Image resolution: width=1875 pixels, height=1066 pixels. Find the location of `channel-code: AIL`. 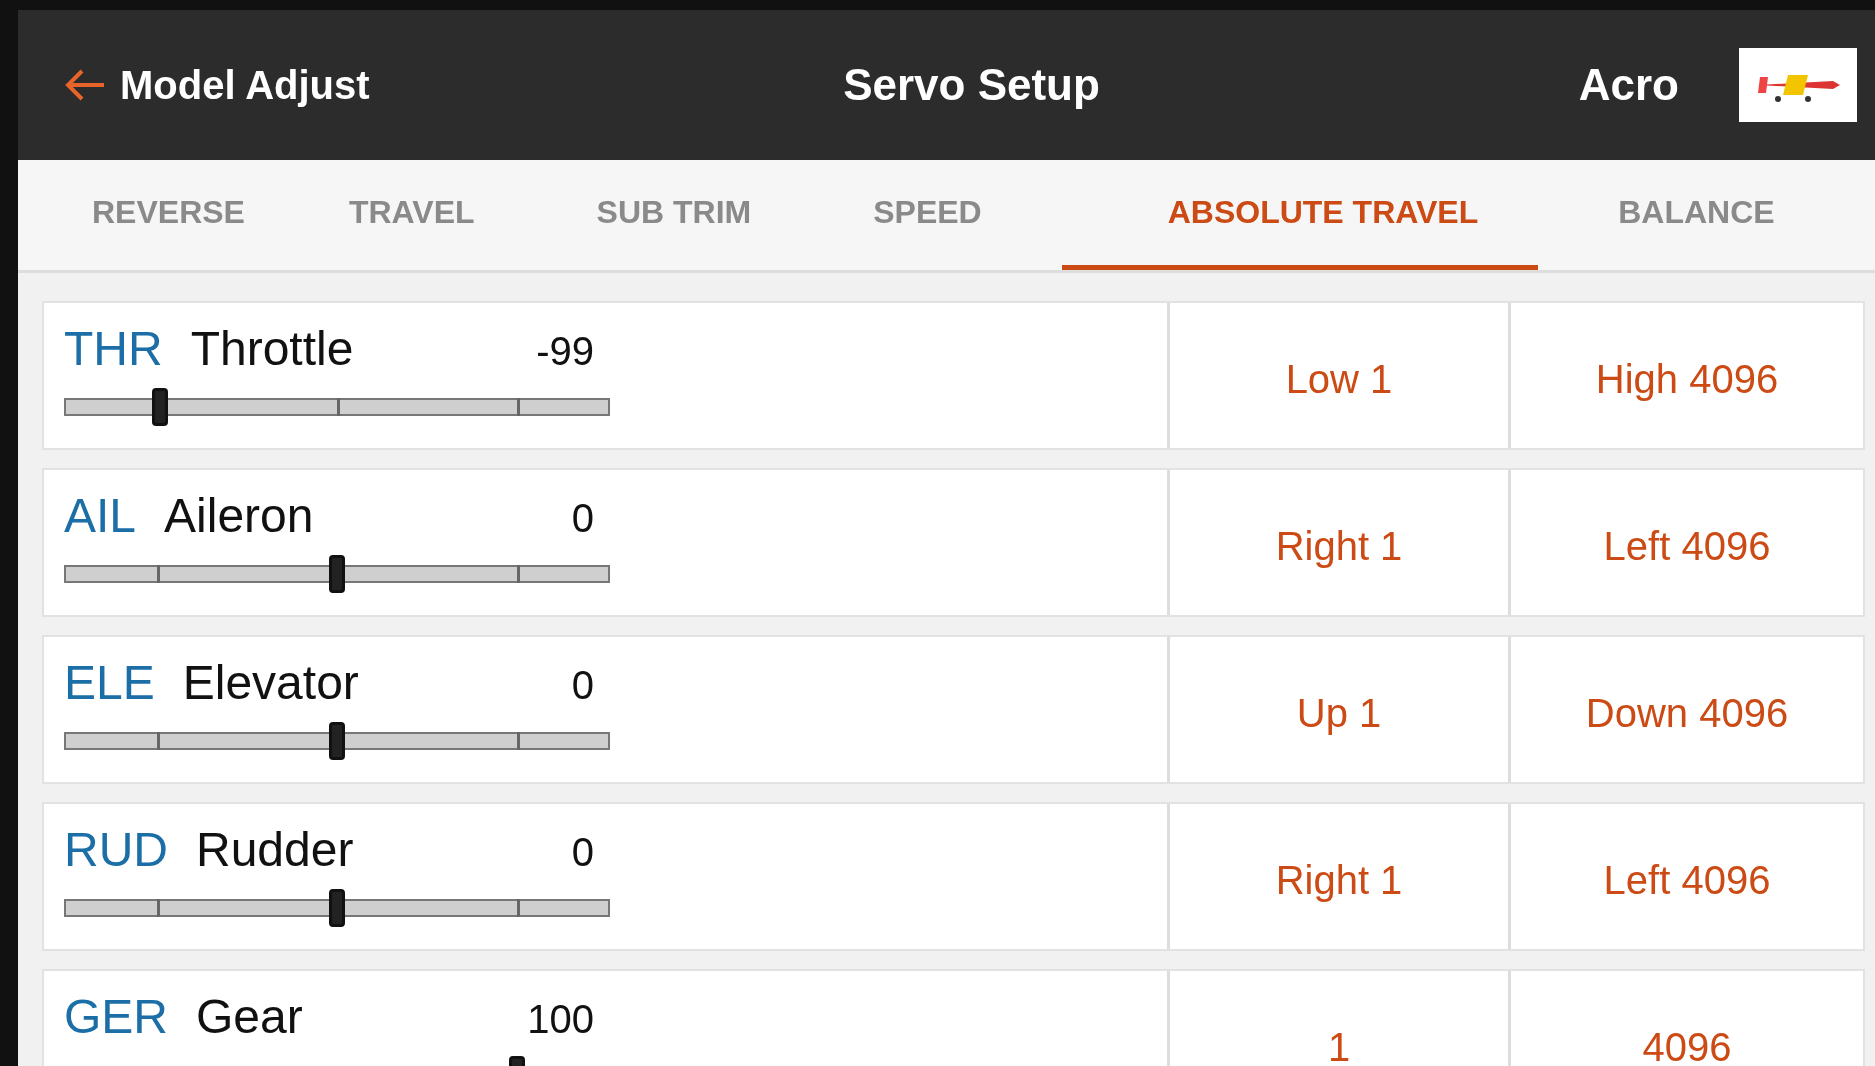

channel-code: AIL is located at coordinates (100, 515).